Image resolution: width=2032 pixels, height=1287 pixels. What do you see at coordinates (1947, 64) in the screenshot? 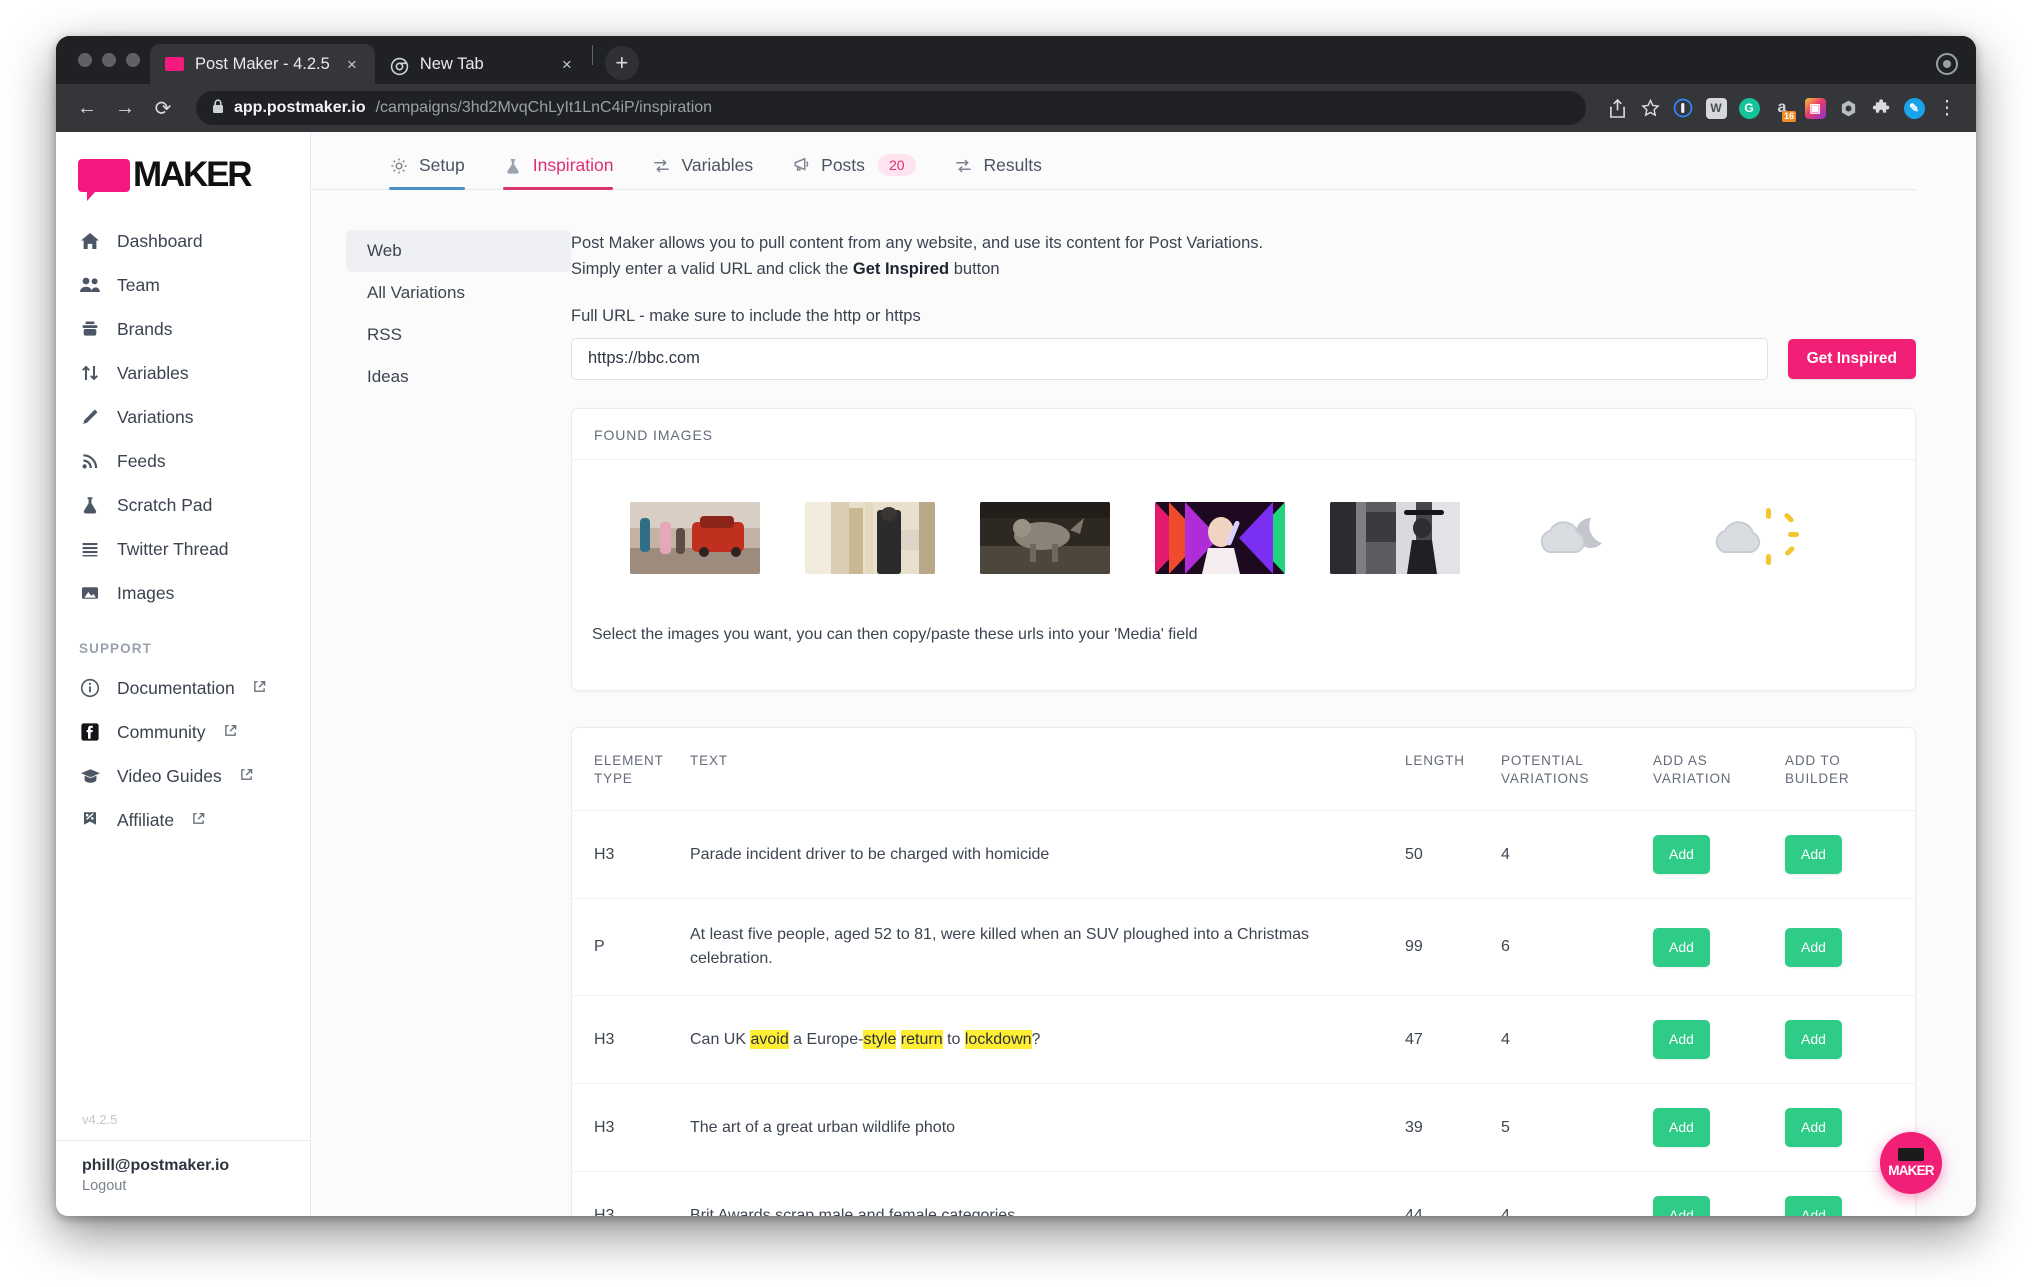
I see `profile-indicator-icon` at bounding box center [1947, 64].